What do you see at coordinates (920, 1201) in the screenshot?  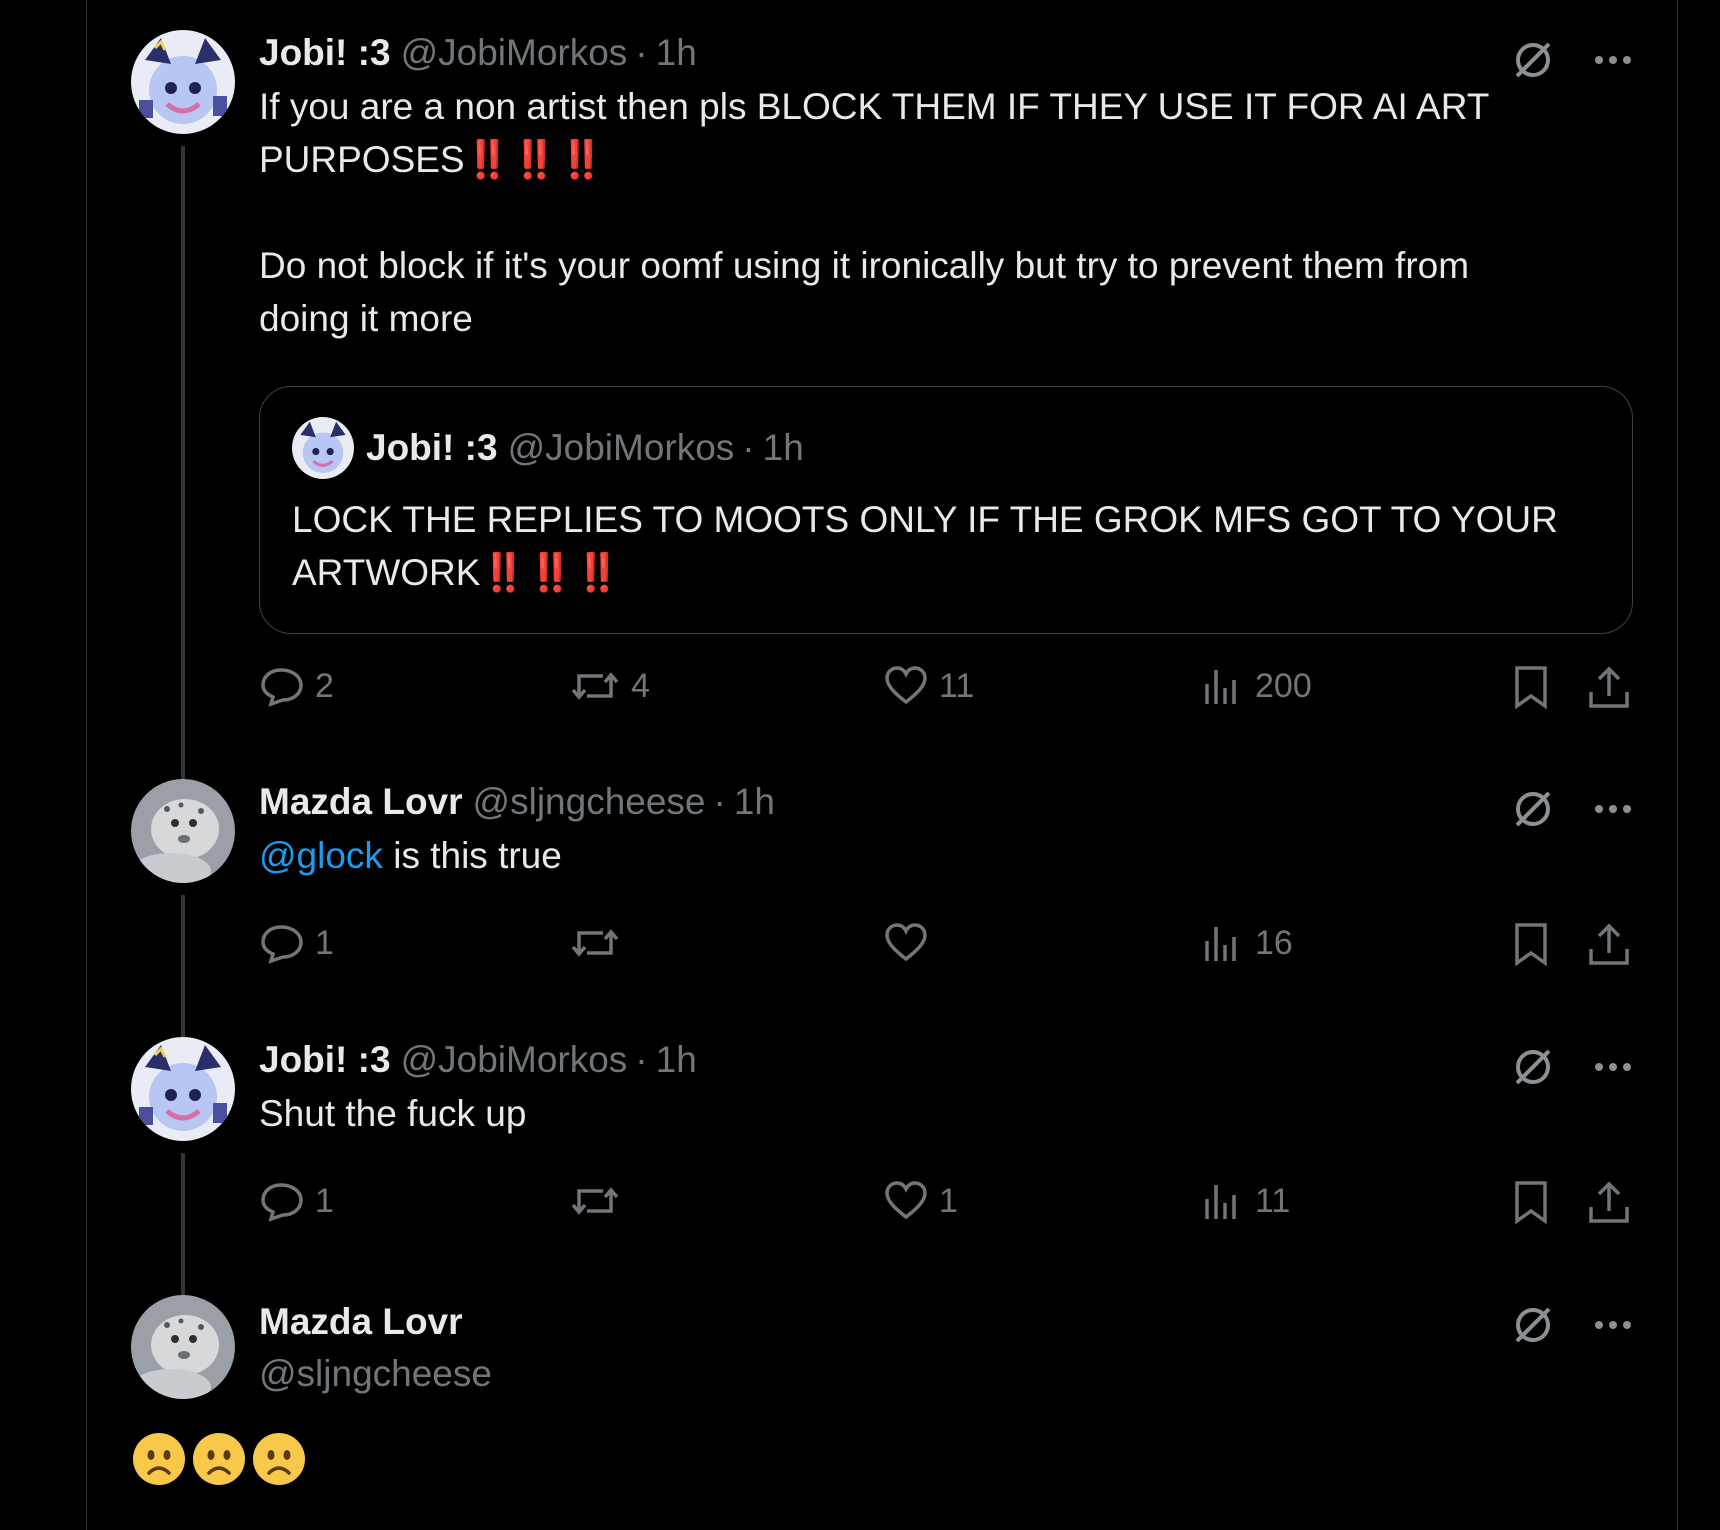 I see `like-button: 1` at bounding box center [920, 1201].